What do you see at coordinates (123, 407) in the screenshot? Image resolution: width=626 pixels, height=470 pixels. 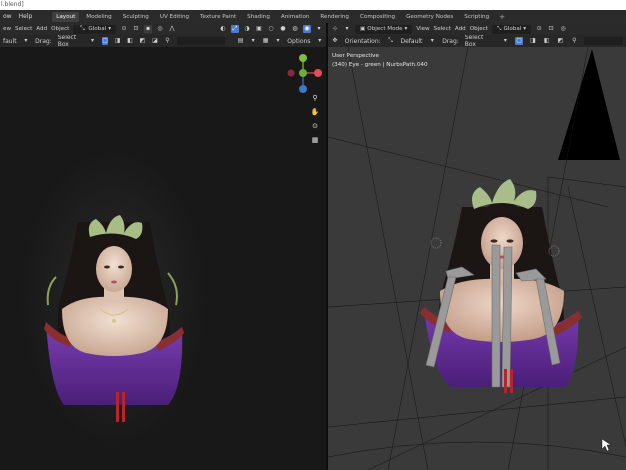 I see `tassel-right` at bounding box center [123, 407].